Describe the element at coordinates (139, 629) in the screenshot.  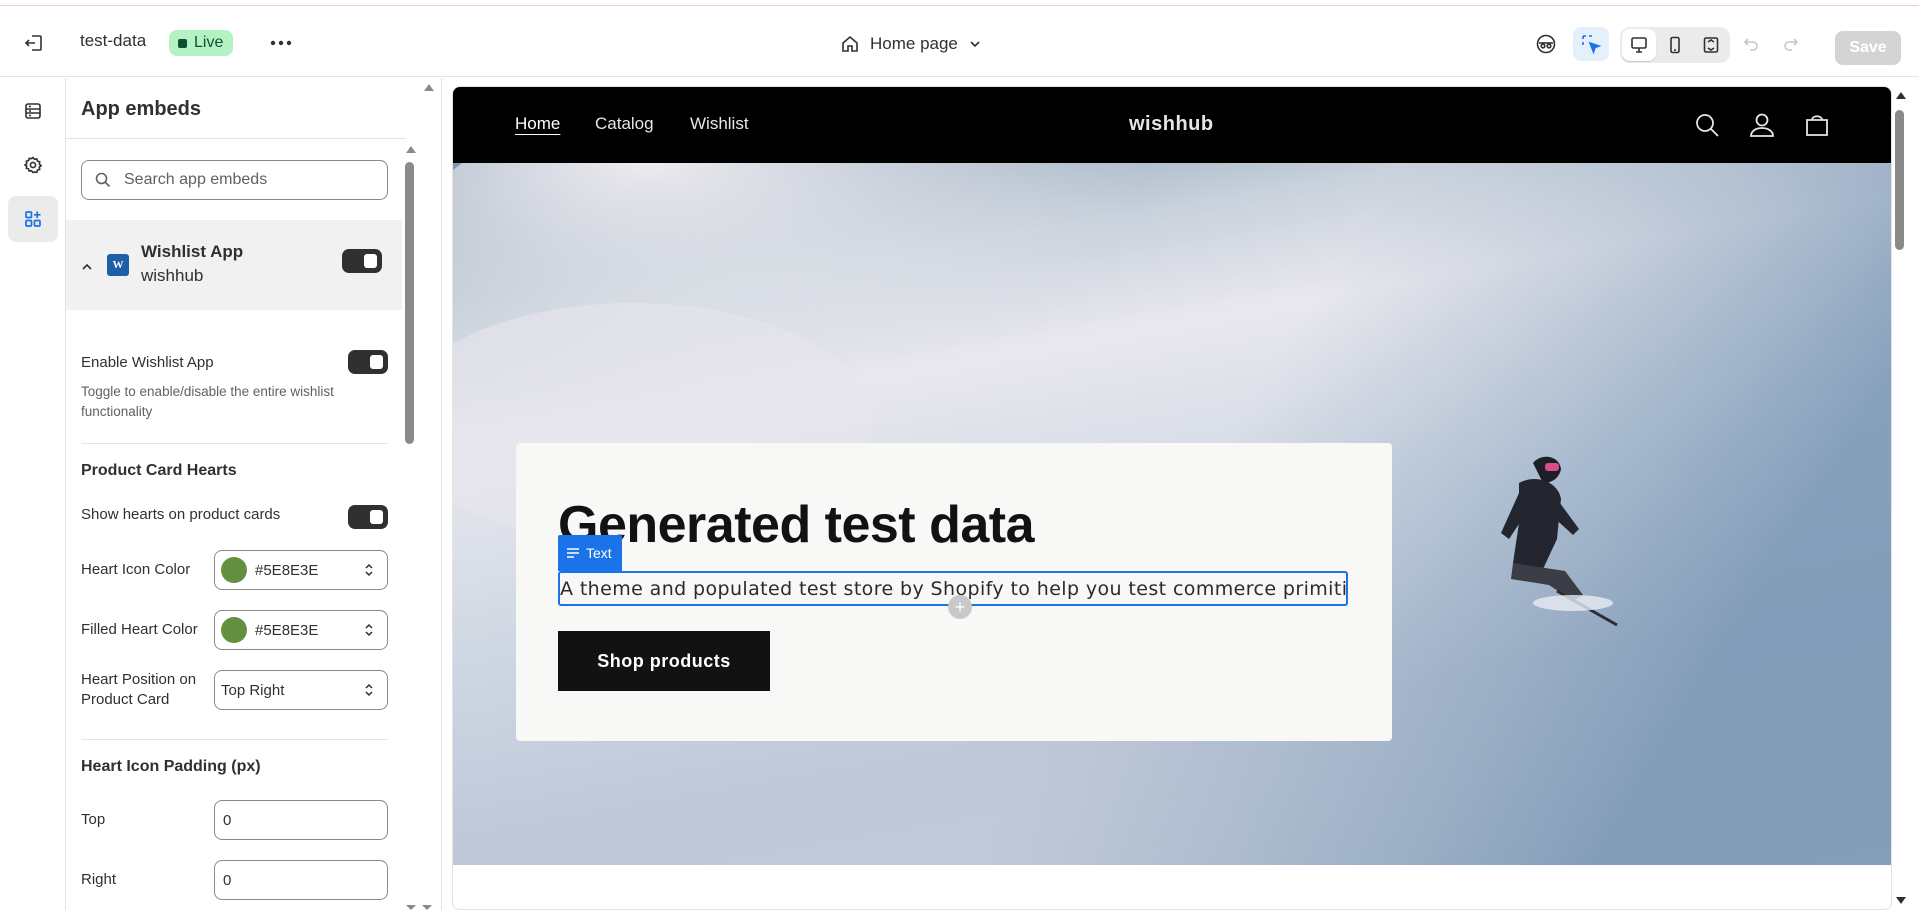
I see `filled-heart-color-label: Filled Heart Color` at that location.